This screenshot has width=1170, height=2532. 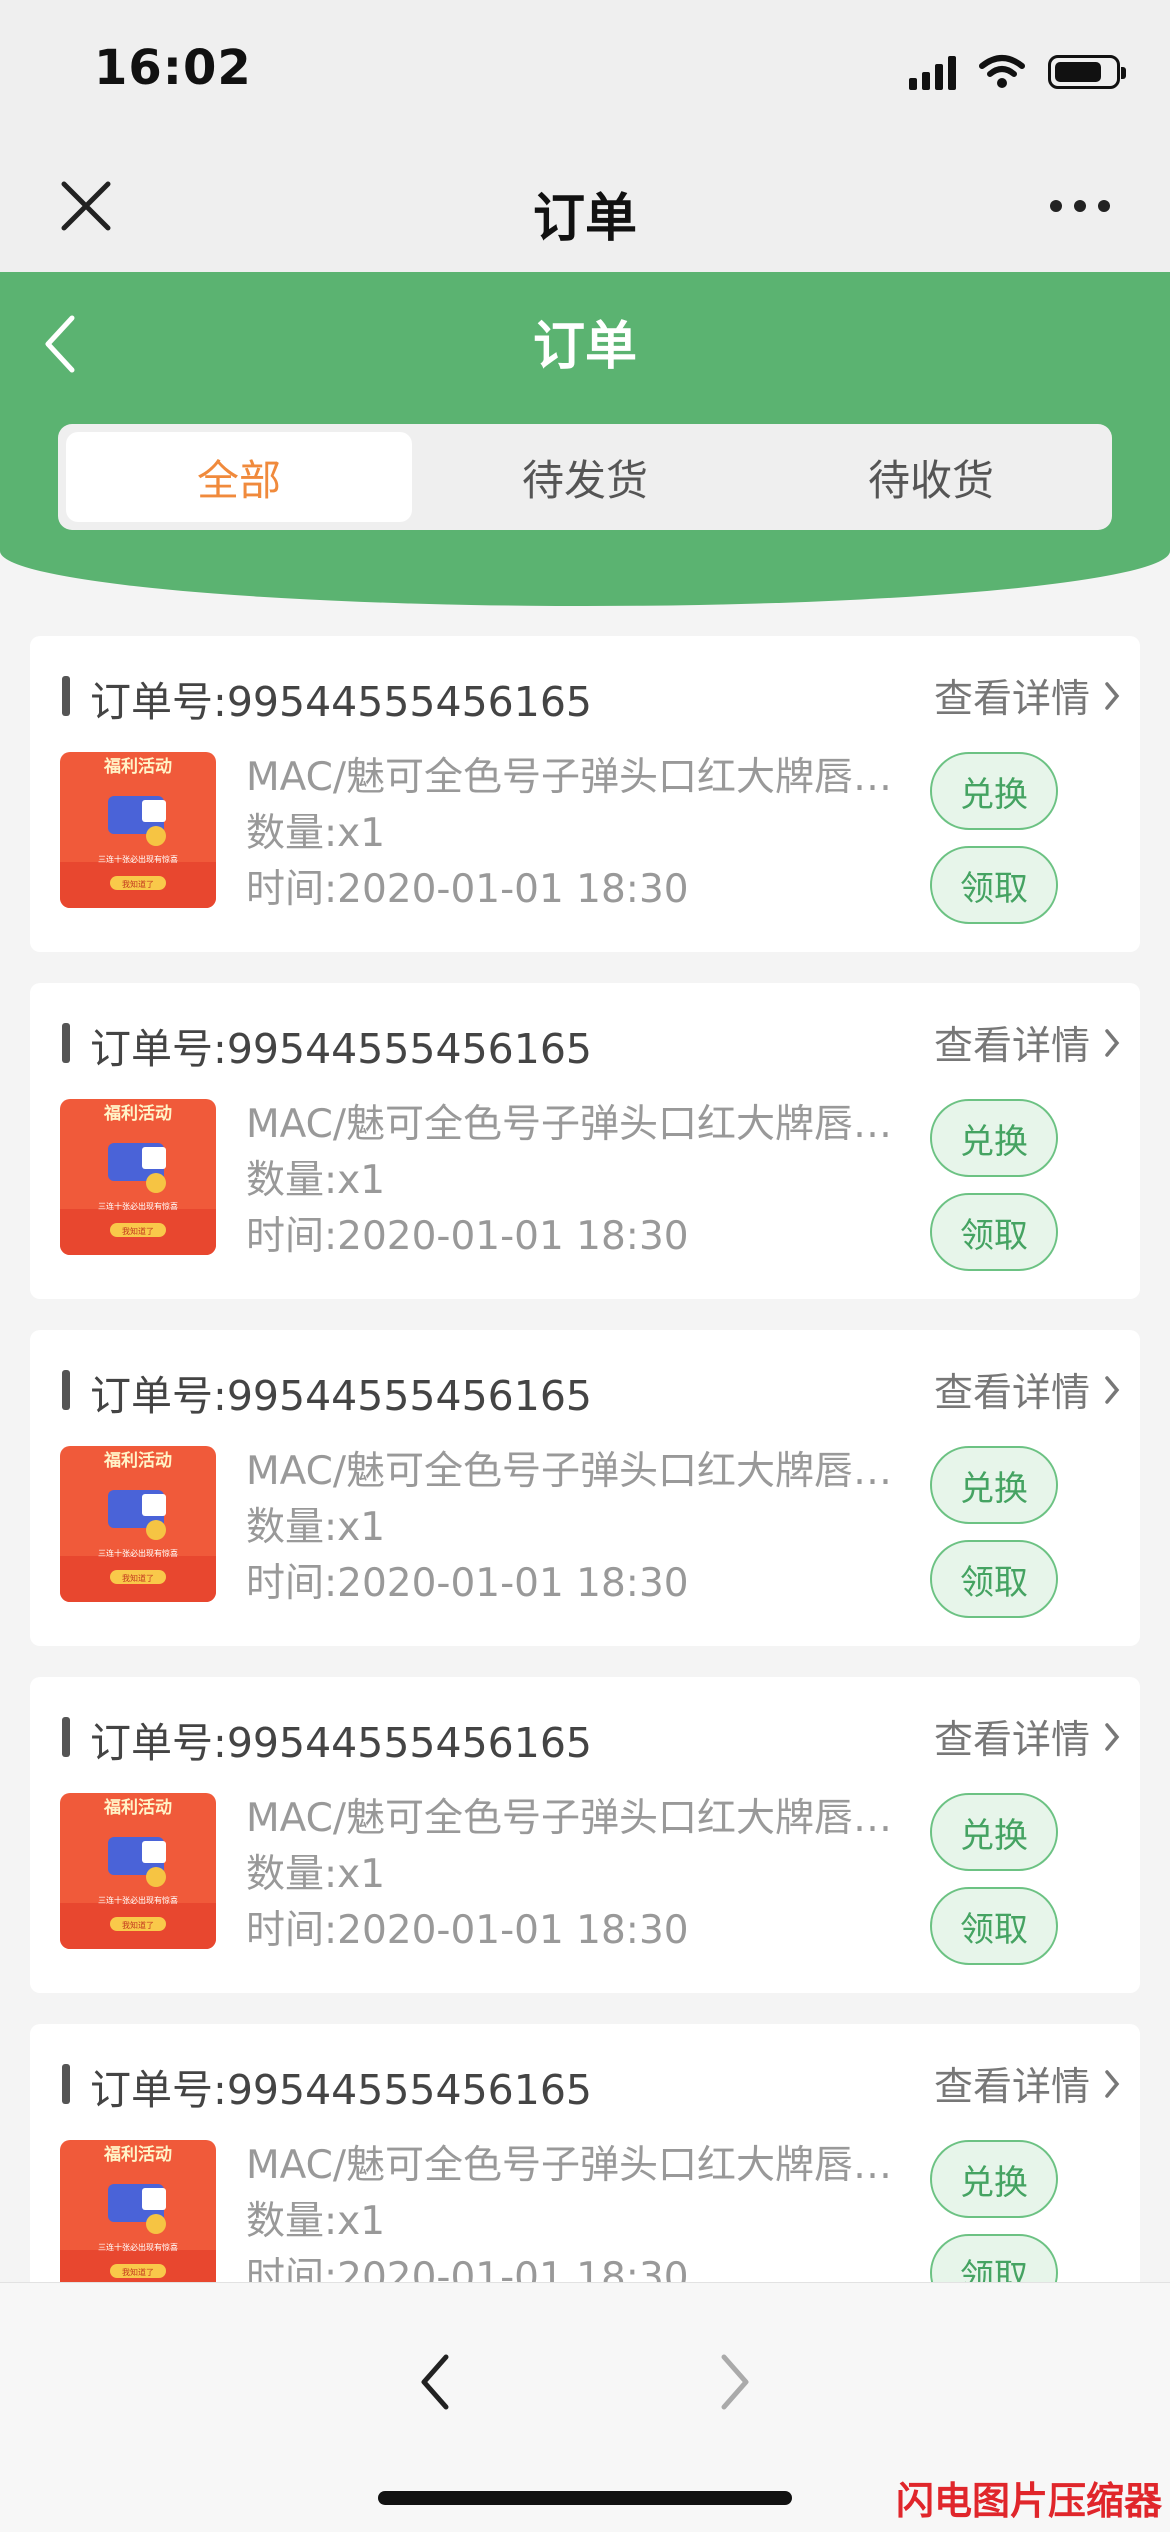 I want to click on wifi-icon, so click(x=1002, y=71).